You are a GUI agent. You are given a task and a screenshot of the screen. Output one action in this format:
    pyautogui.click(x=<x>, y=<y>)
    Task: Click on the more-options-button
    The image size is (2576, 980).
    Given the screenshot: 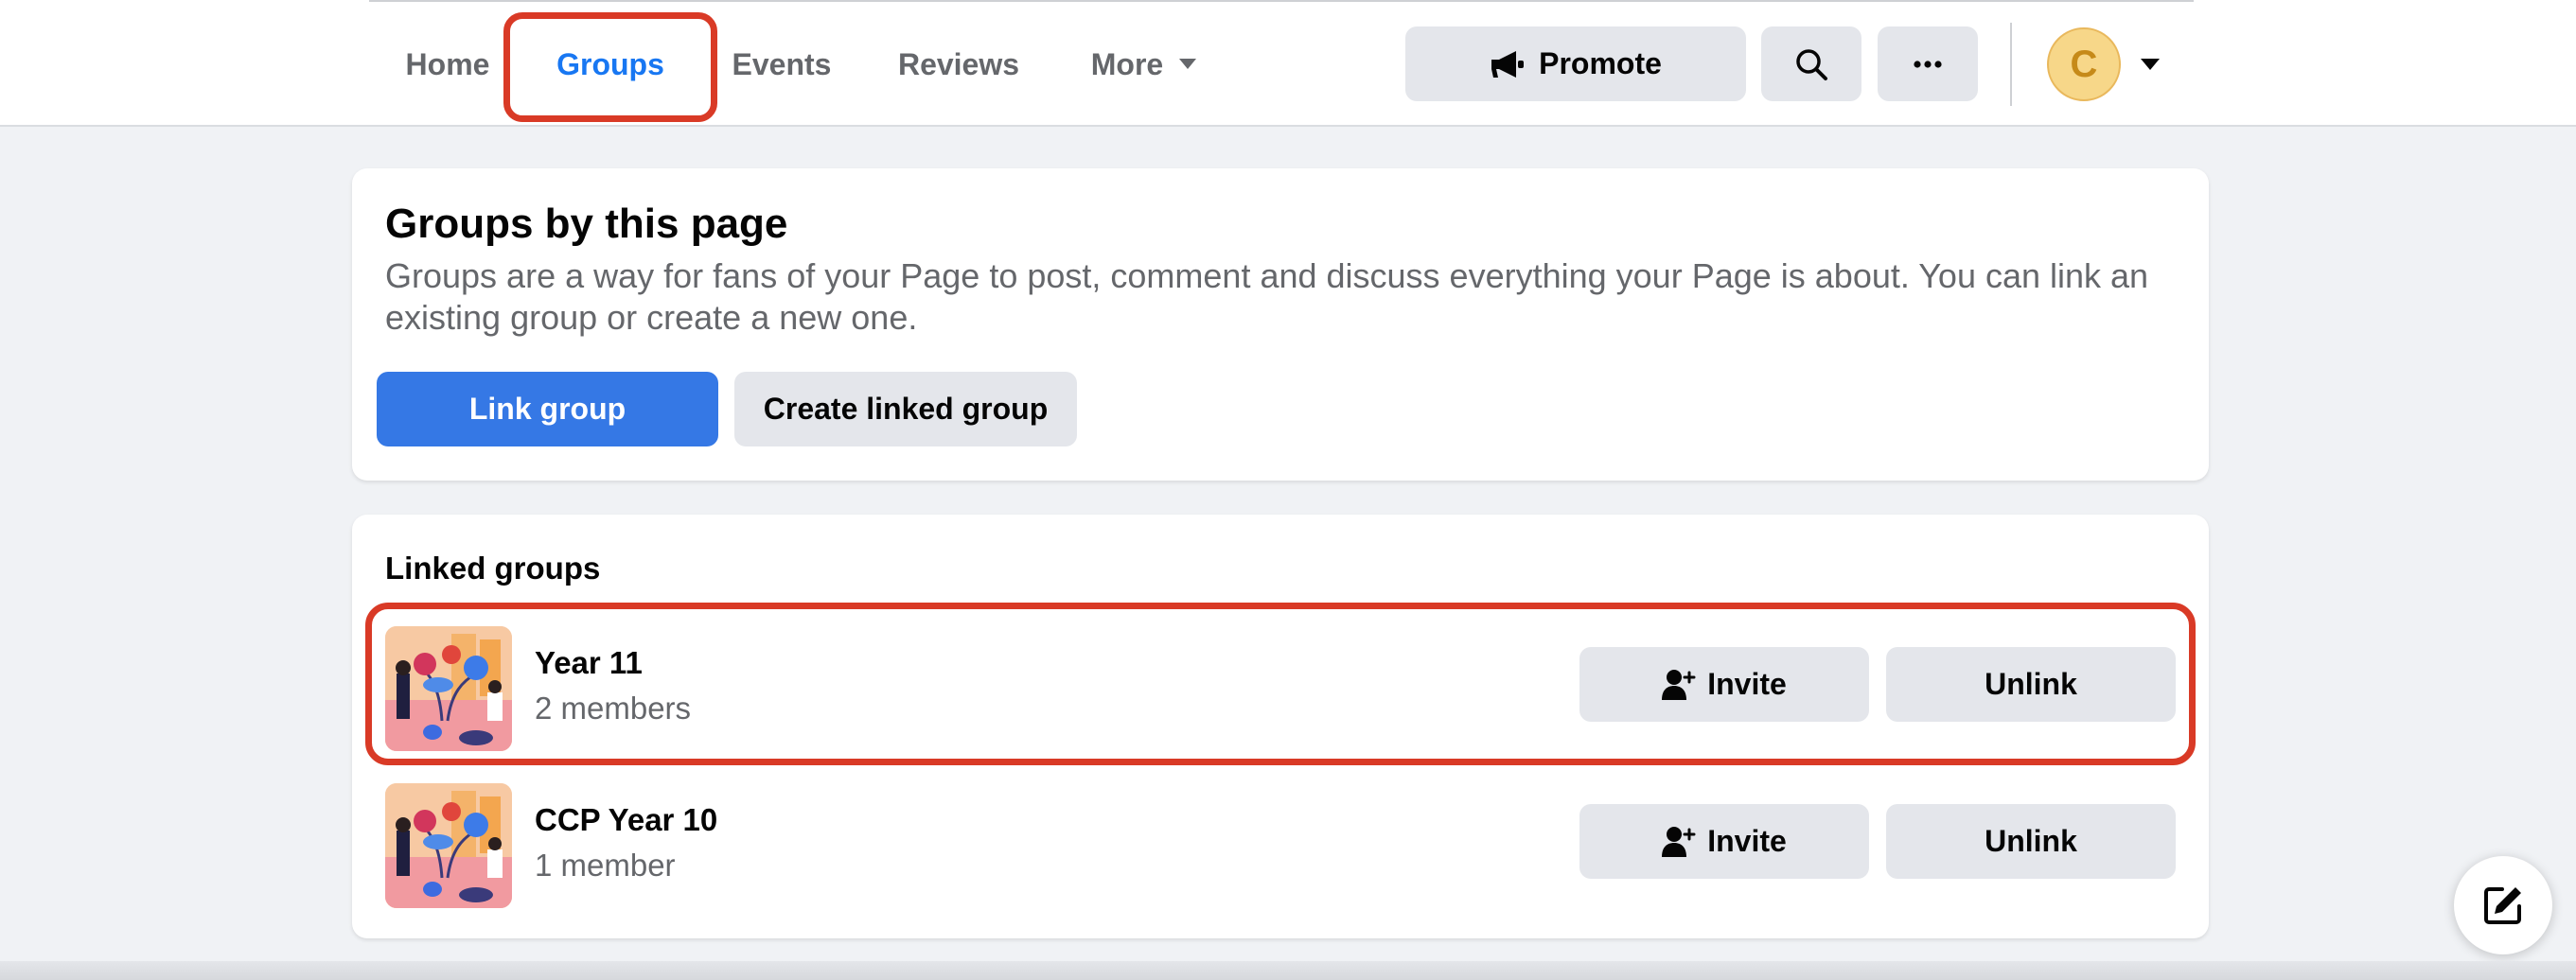 What is the action you would take?
    pyautogui.click(x=1928, y=64)
    